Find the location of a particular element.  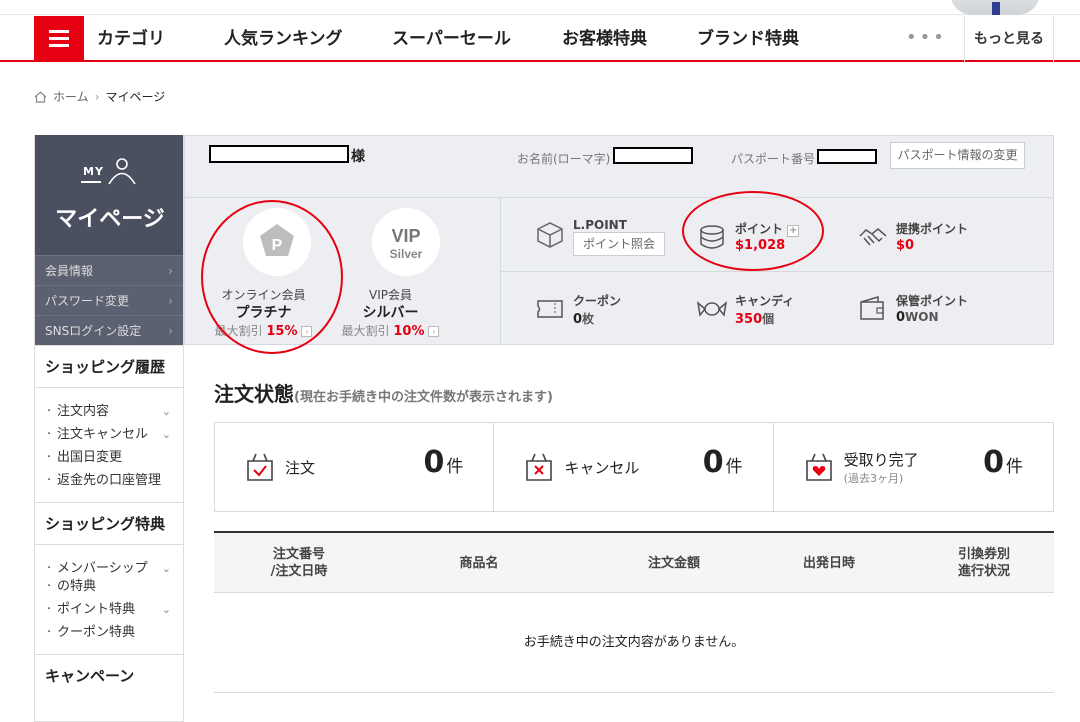

status-received: 受取り完了 (過去3ヶ月) 0件 is located at coordinates (913, 467).